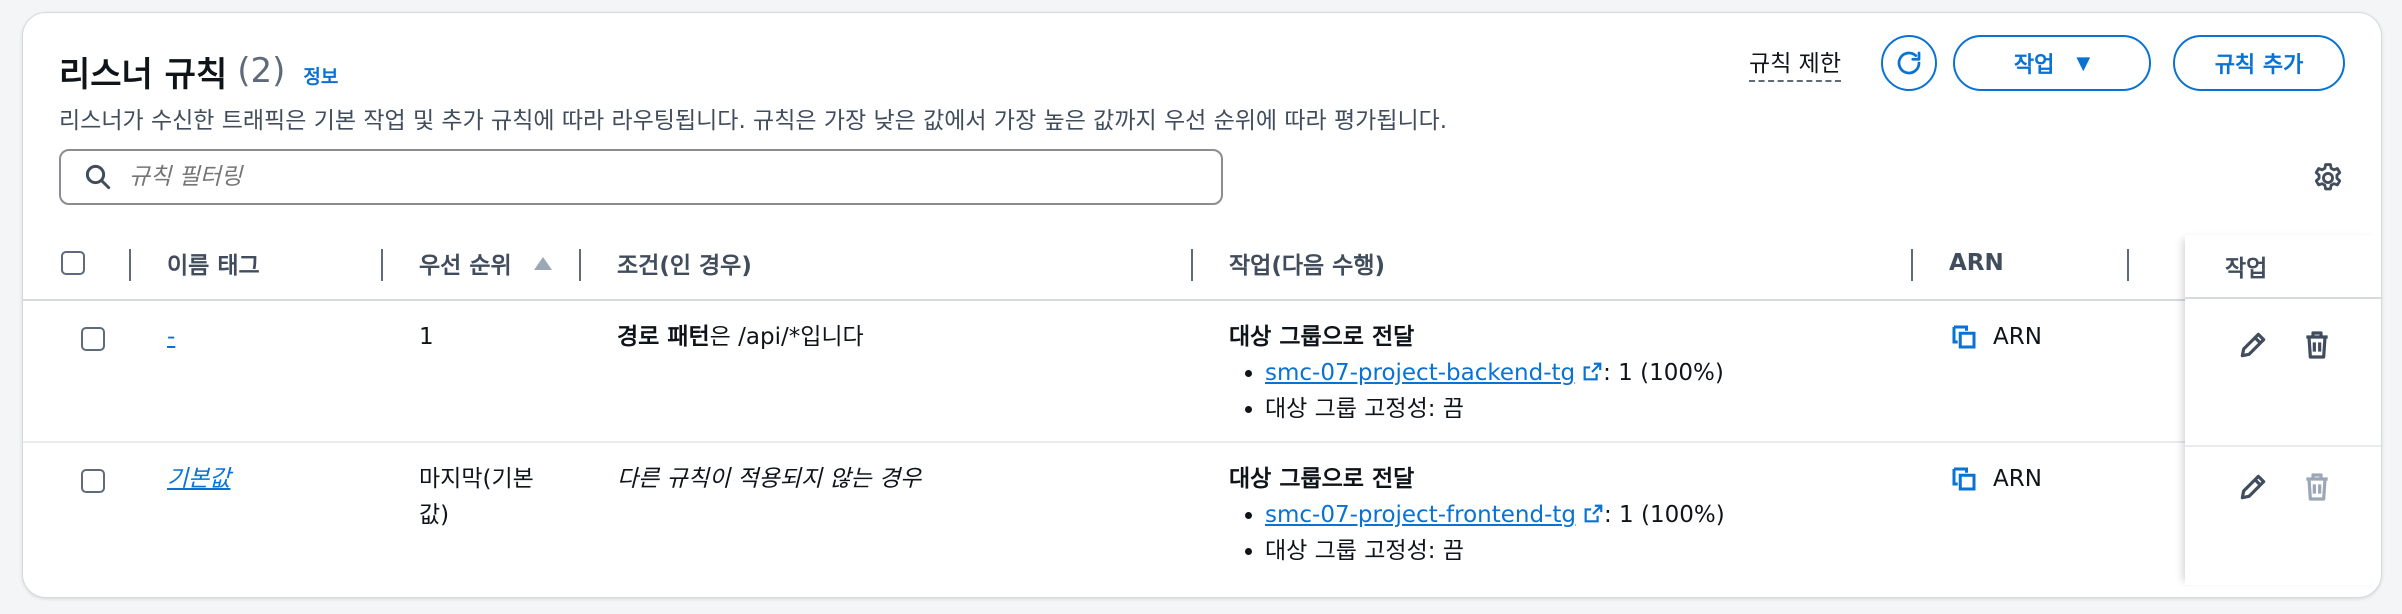 Image resolution: width=2402 pixels, height=614 pixels. I want to click on rule-filter-field, so click(641, 177).